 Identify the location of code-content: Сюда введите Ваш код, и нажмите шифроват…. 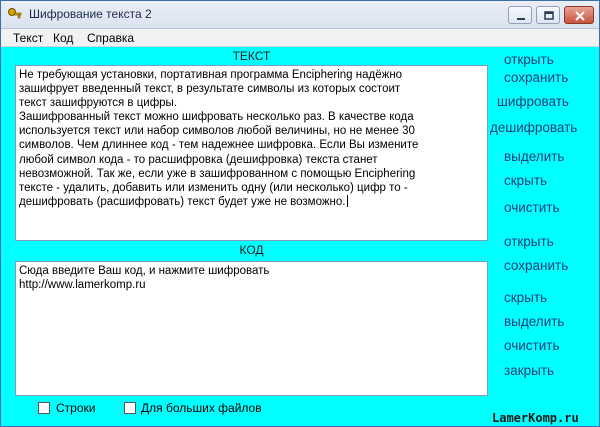
(144, 278).